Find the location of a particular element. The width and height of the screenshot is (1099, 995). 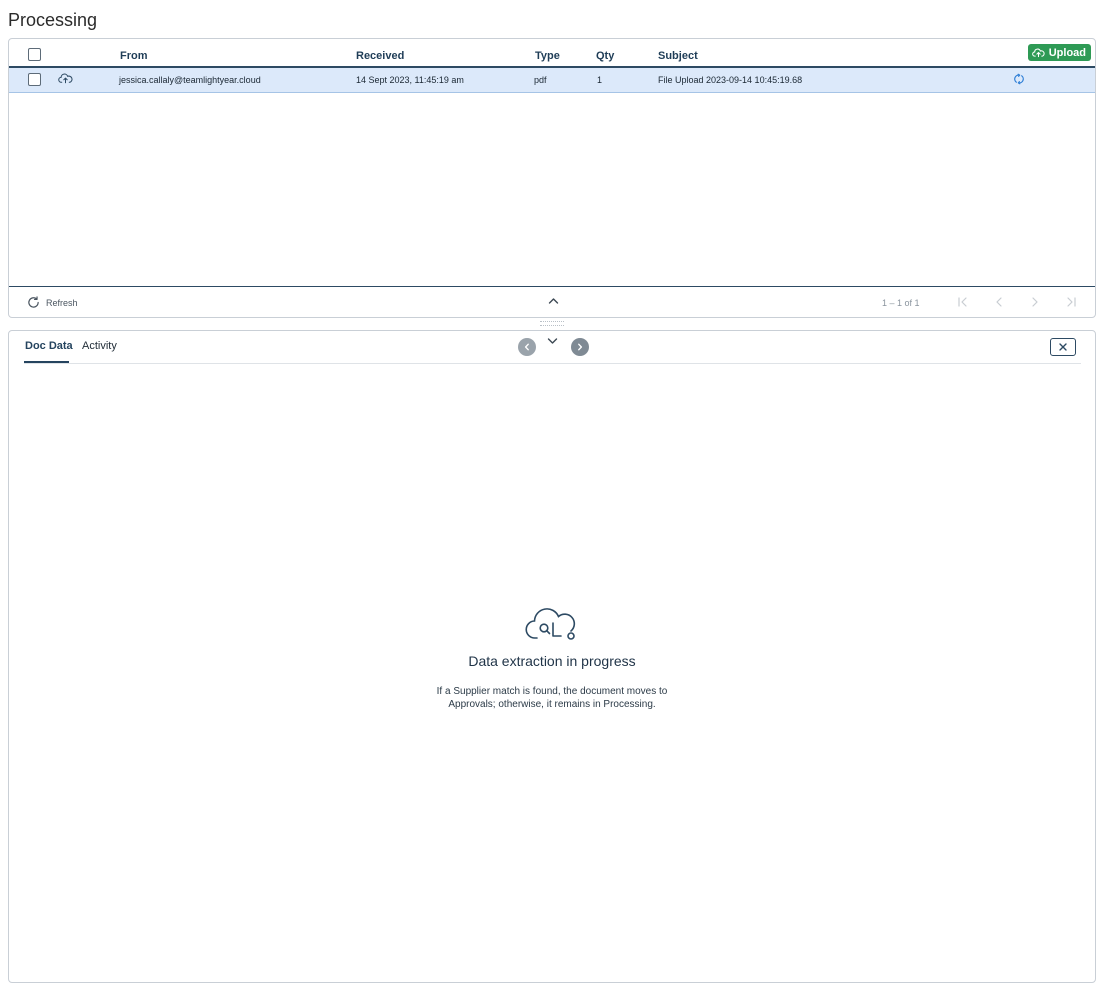

empty-state-title: Data extraction in progress is located at coordinates (552, 661).